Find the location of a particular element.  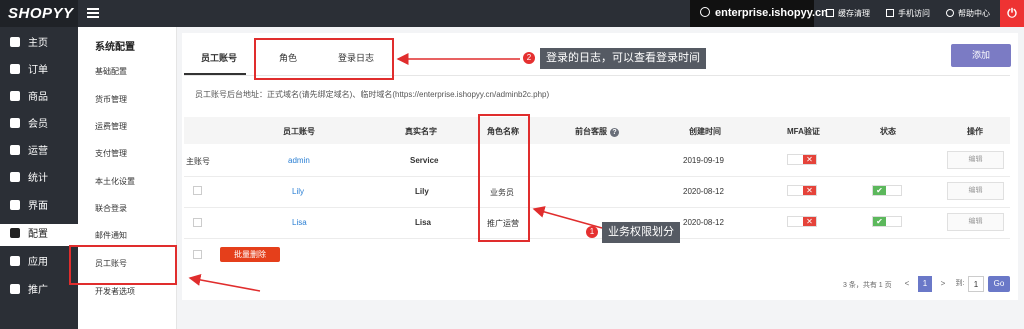

nav-products: 商品 is located at coordinates (39, 98).